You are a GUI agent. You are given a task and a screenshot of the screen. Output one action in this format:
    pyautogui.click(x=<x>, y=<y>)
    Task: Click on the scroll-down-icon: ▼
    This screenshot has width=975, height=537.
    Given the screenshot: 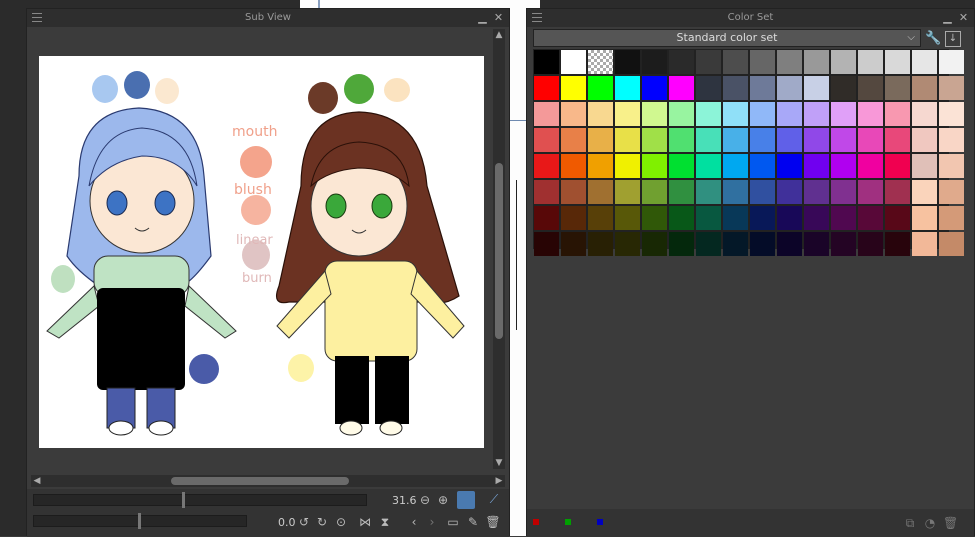 What is the action you would take?
    pyautogui.click(x=499, y=463)
    